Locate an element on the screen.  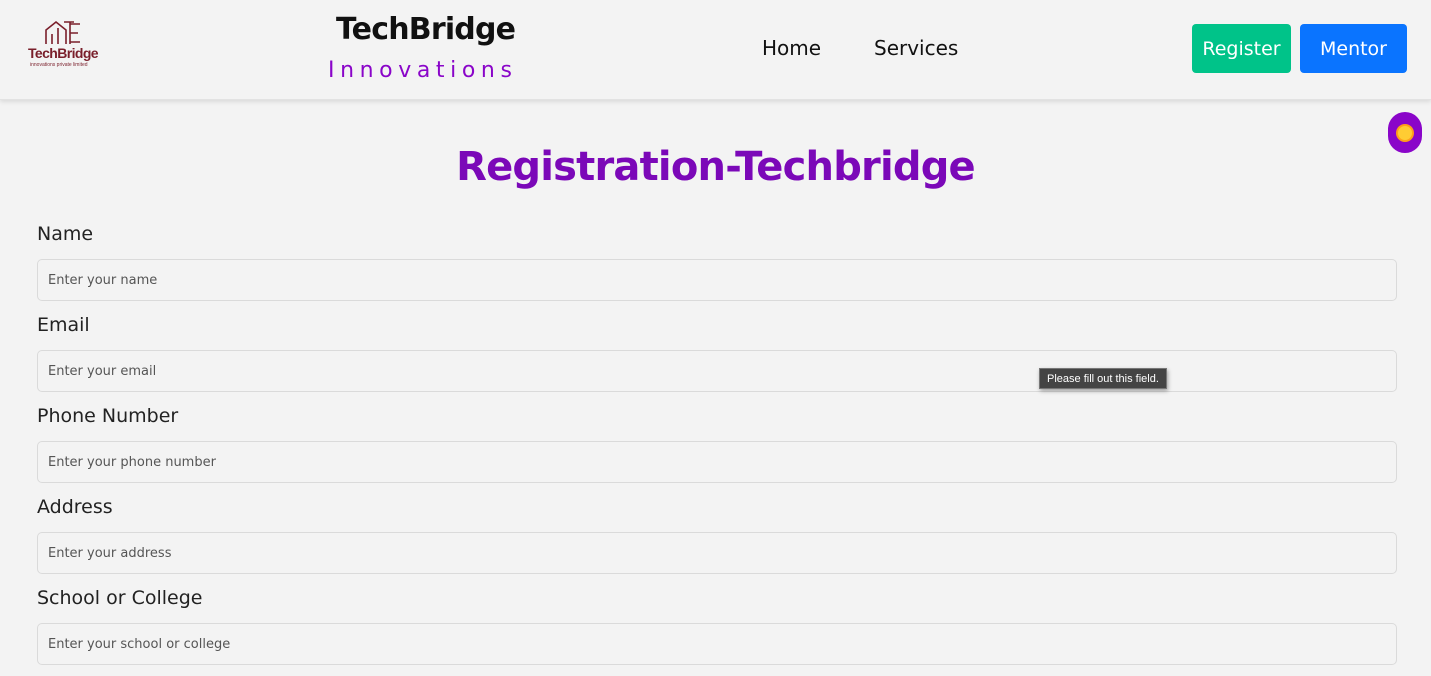
brand-subtitle: Innovations is located at coordinates (423, 70).